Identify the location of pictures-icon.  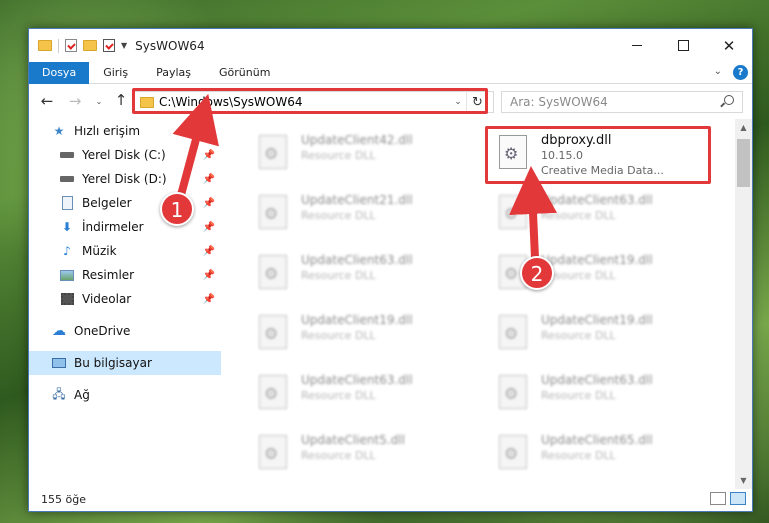
(67, 275).